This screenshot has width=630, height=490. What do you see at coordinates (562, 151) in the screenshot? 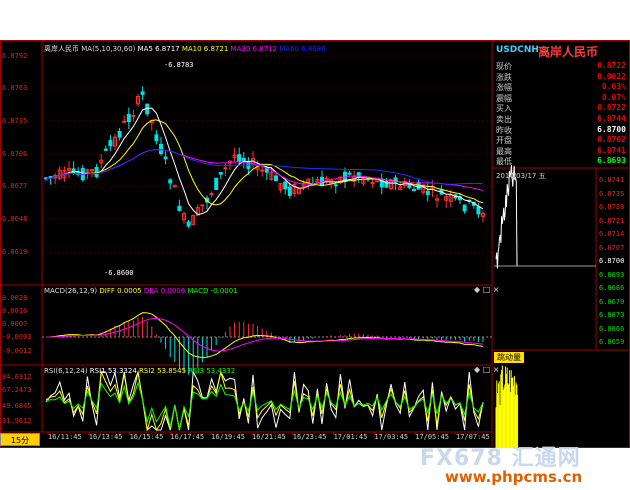
I see `quote-row: 最高 6.8741` at bounding box center [562, 151].